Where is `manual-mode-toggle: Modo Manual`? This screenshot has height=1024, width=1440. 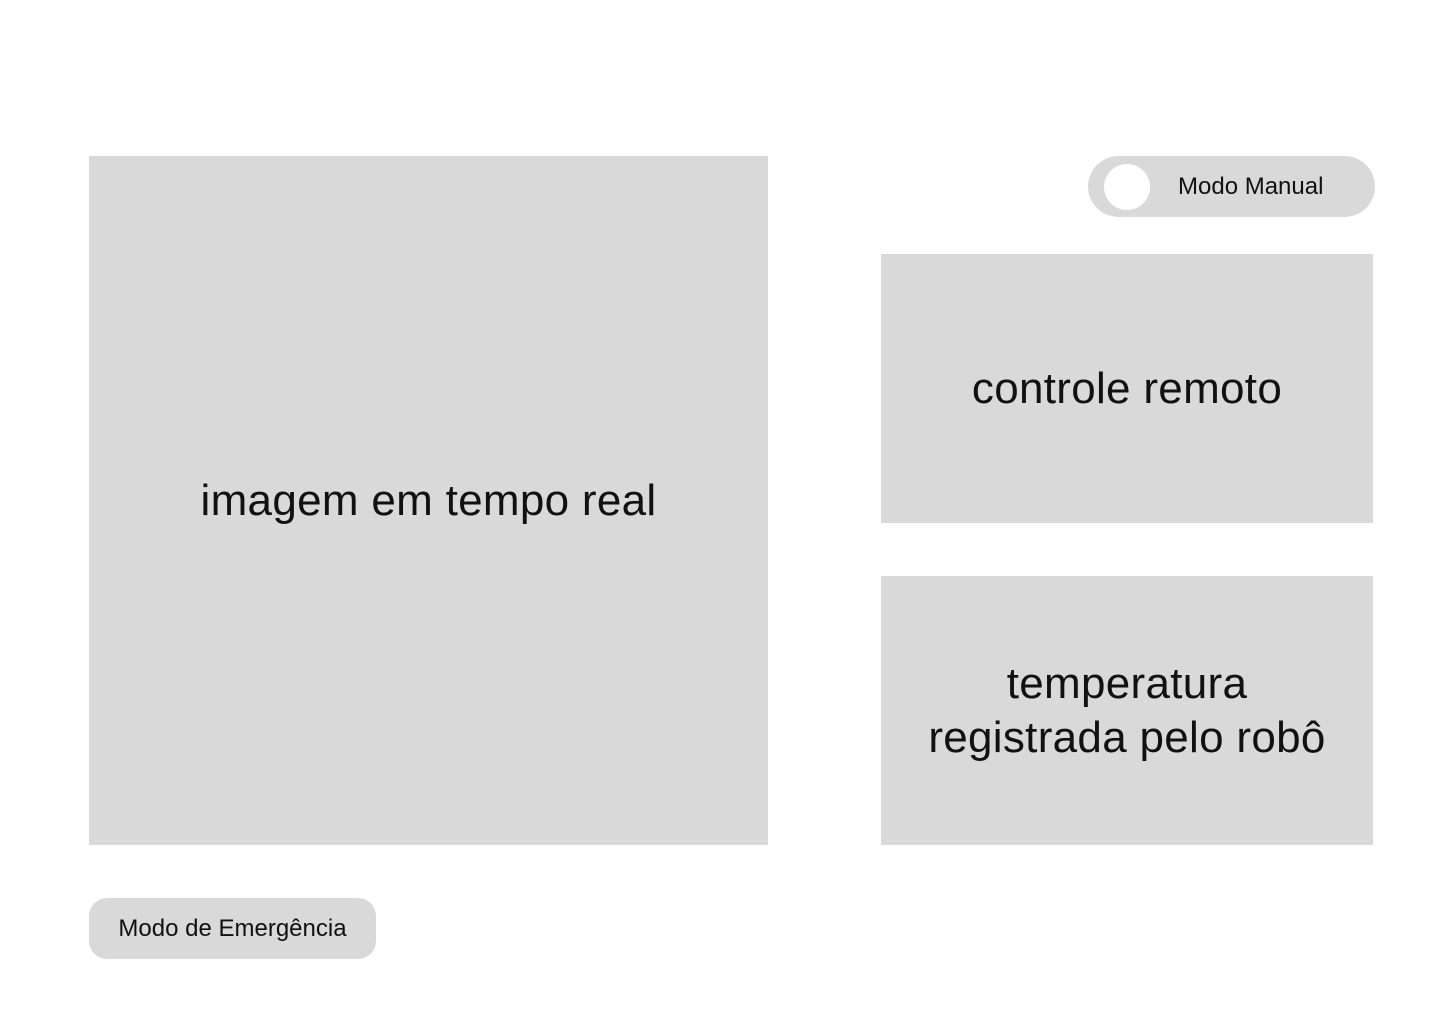 manual-mode-toggle: Modo Manual is located at coordinates (1231, 186).